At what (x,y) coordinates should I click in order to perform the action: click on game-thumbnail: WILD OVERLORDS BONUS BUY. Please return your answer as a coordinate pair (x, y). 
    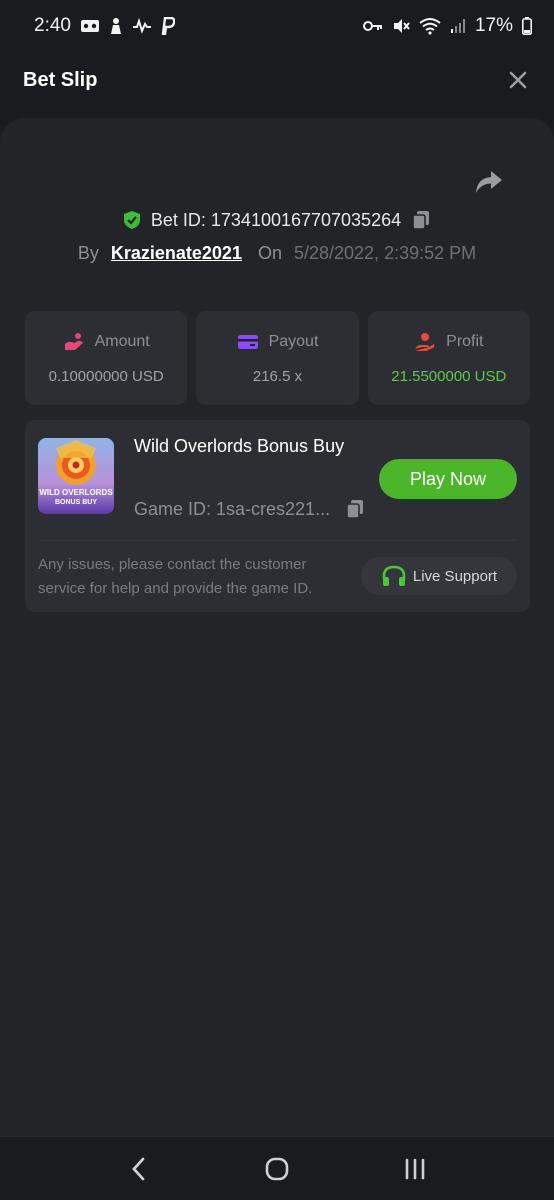
    Looking at the image, I should click on (76, 476).